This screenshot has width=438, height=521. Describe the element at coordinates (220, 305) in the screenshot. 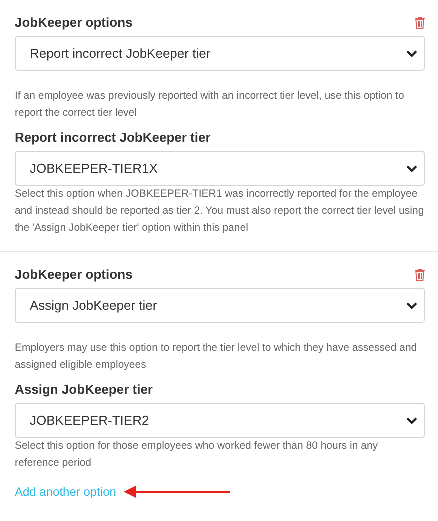

I see `option-select: Assign JobKeeper tier` at that location.